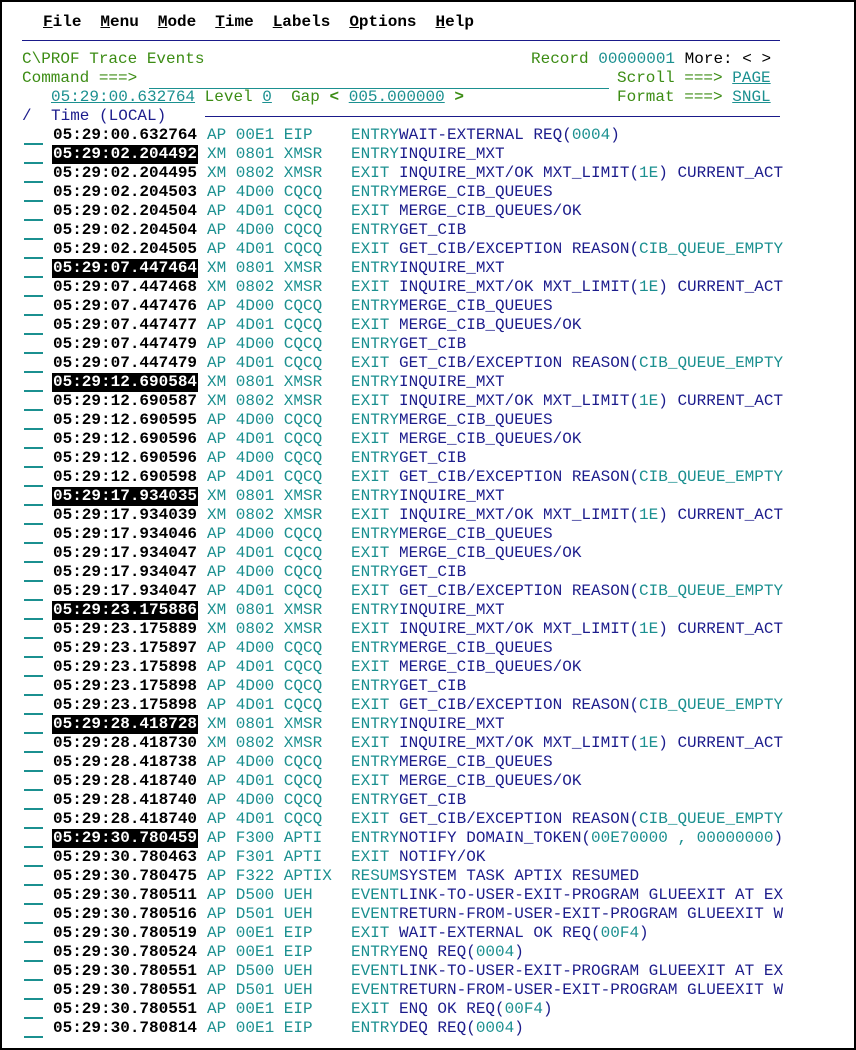 Image resolution: width=856 pixels, height=1050 pixels. I want to click on event-time: 05:29:30.780475, so click(125, 876).